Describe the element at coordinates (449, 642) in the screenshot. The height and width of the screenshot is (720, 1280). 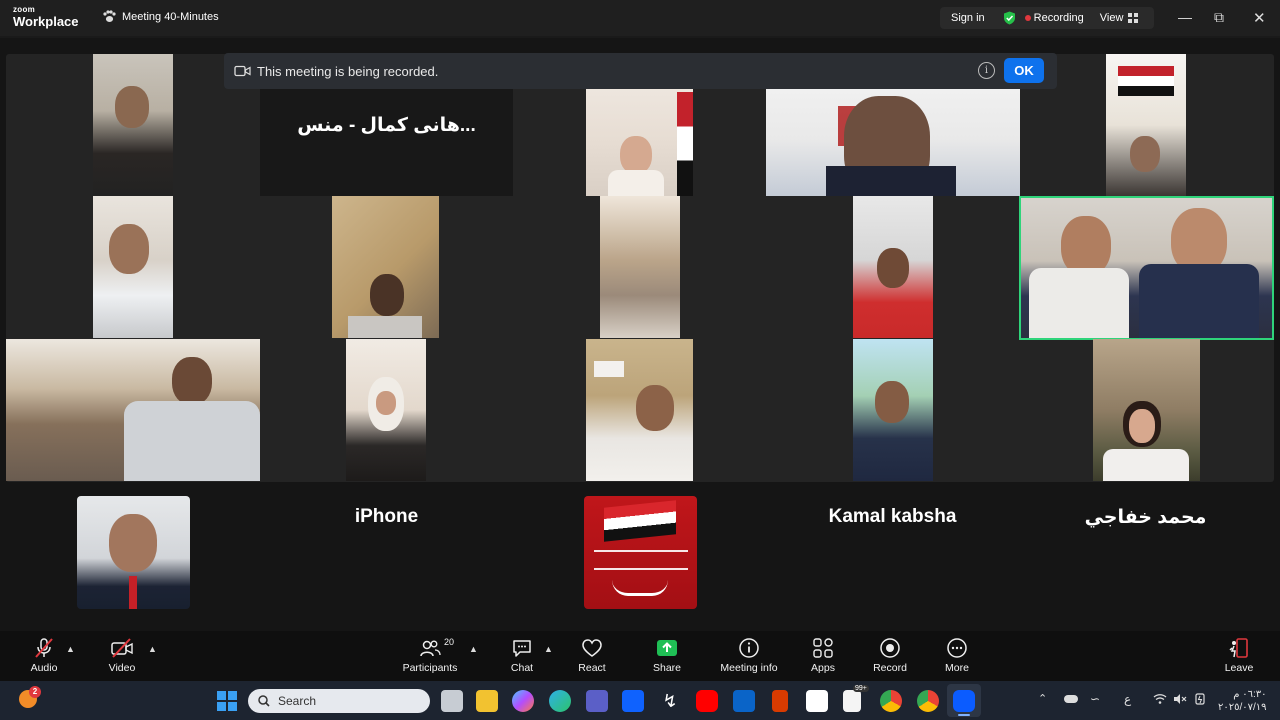
I see `participants-count: 20` at that location.